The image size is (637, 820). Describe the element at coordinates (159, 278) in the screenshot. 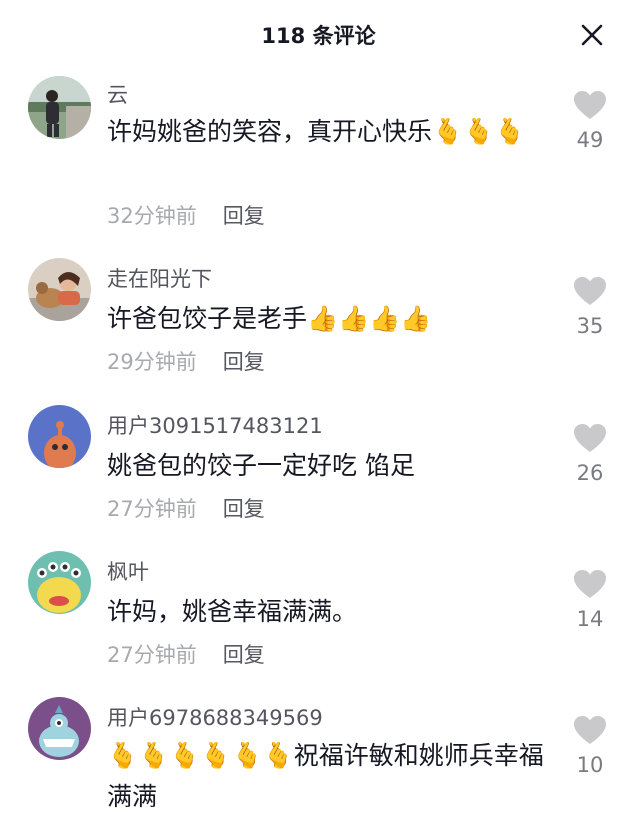

I see `comment-username: 走在阳光下` at that location.